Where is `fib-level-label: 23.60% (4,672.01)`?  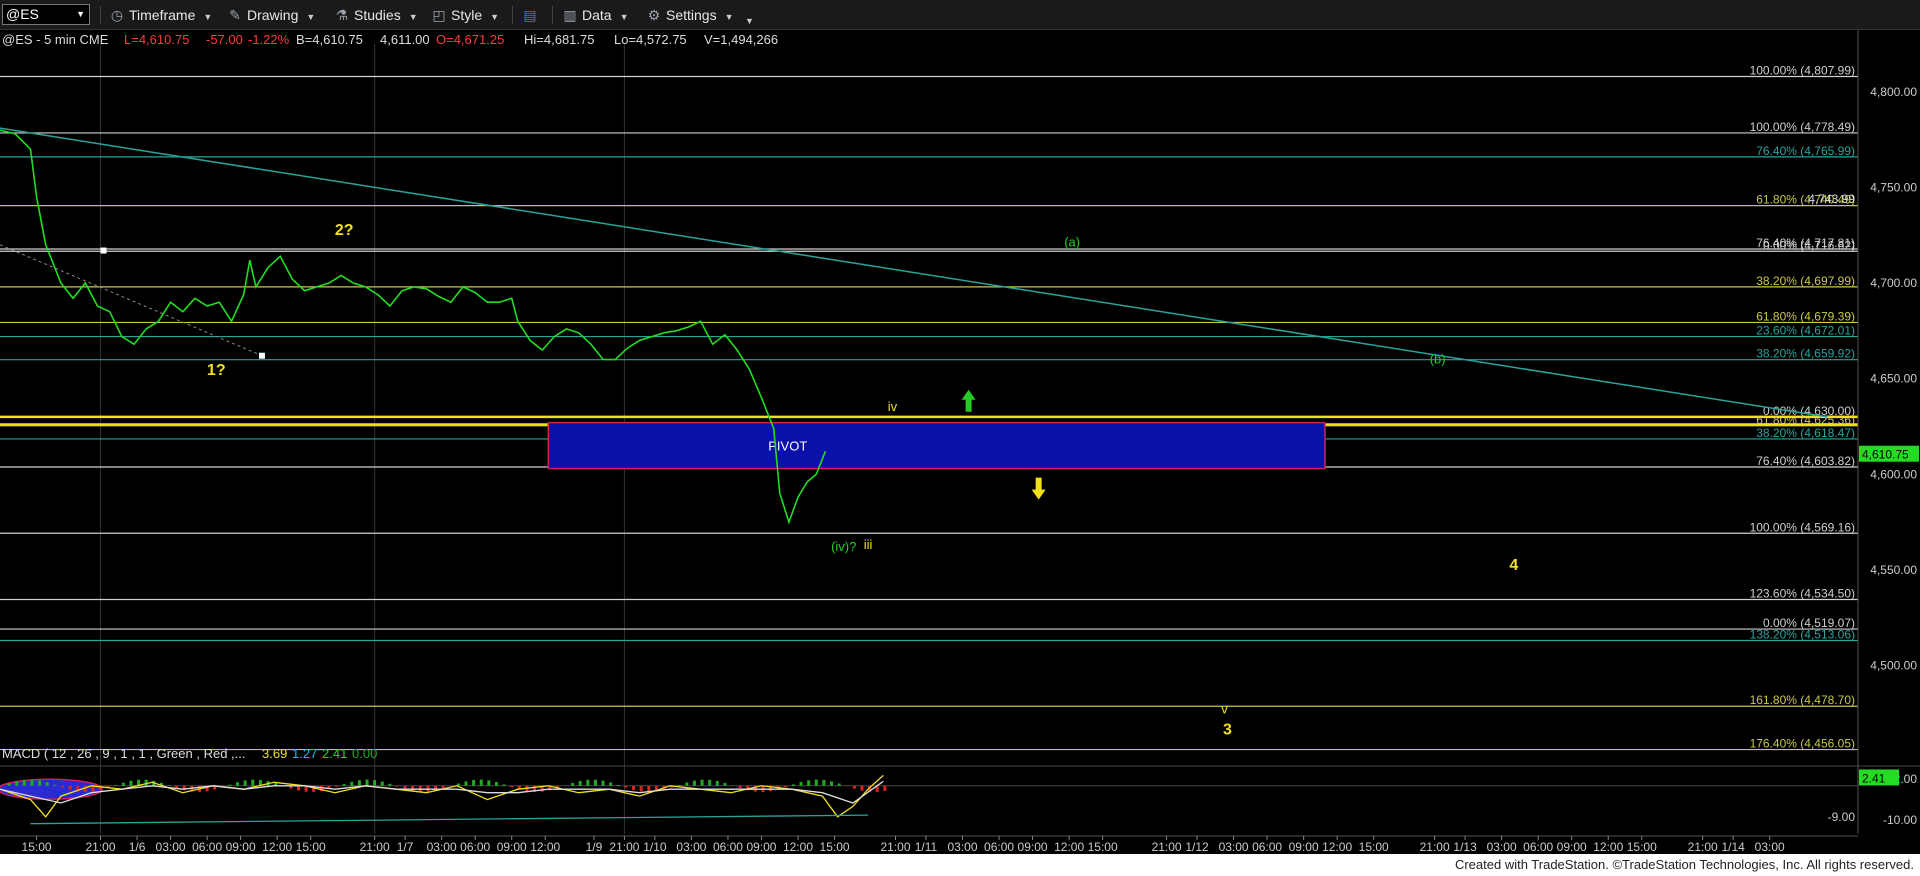
fib-level-label: 23.60% (4,672.01) is located at coordinates (1805, 331).